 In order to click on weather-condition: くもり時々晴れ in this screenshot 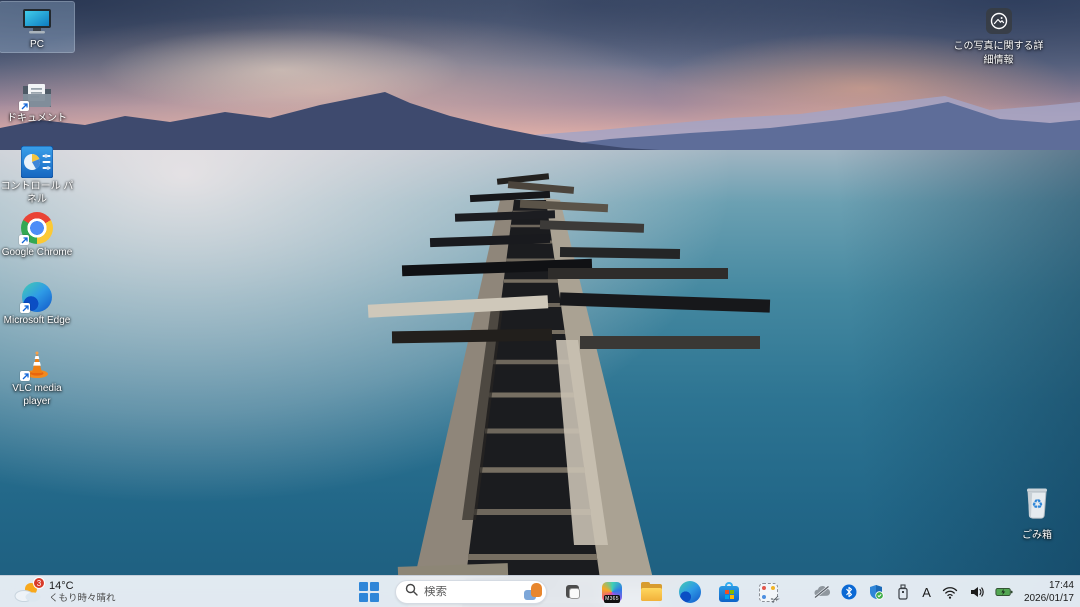, I will do `click(82, 598)`.